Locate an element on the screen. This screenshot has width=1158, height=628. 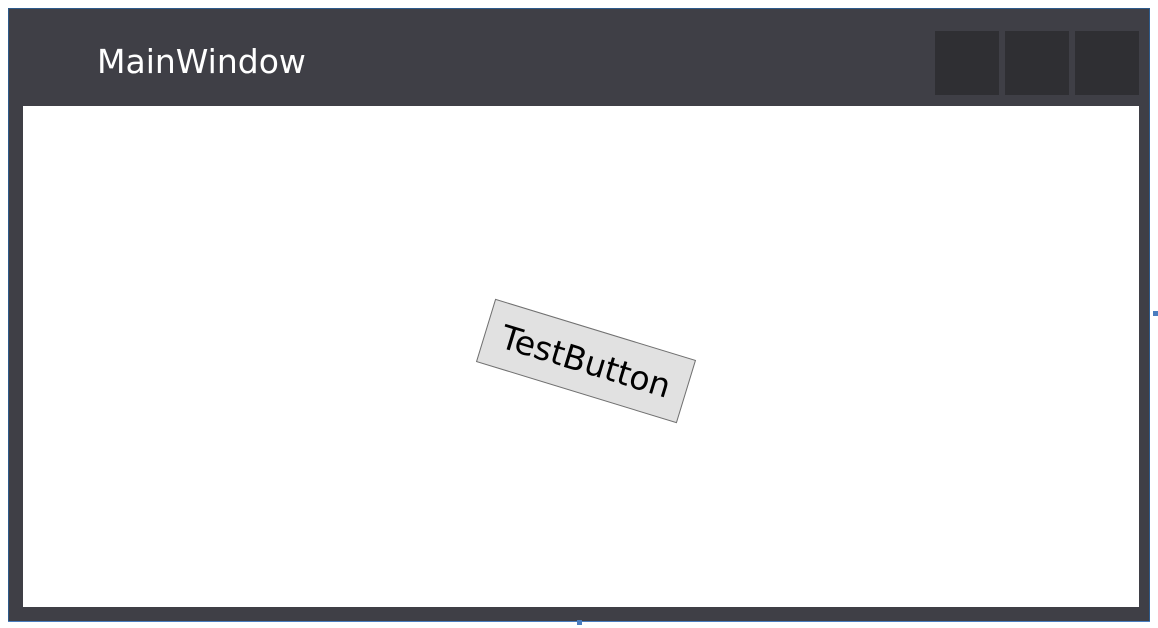
close-button is located at coordinates (1107, 63).